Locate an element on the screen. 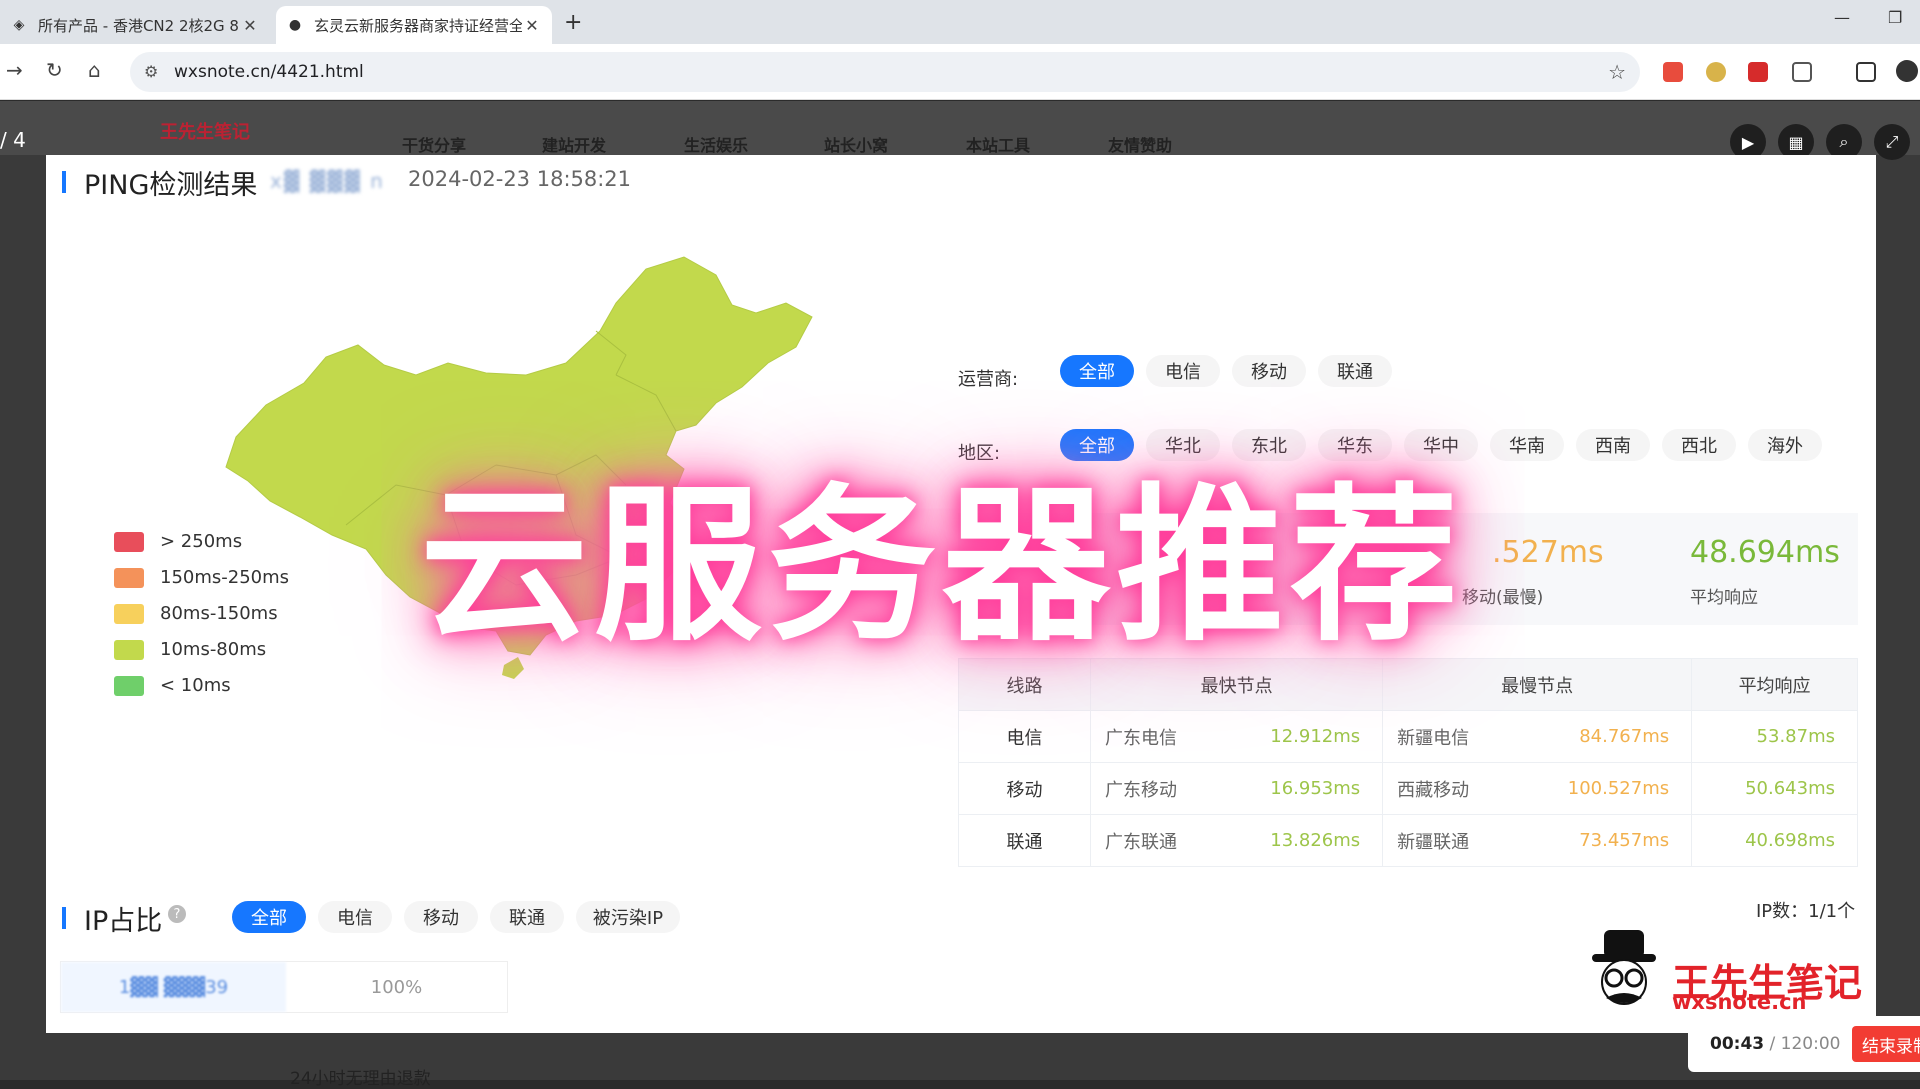  avg-cell: 40.698ms is located at coordinates (1774, 840).